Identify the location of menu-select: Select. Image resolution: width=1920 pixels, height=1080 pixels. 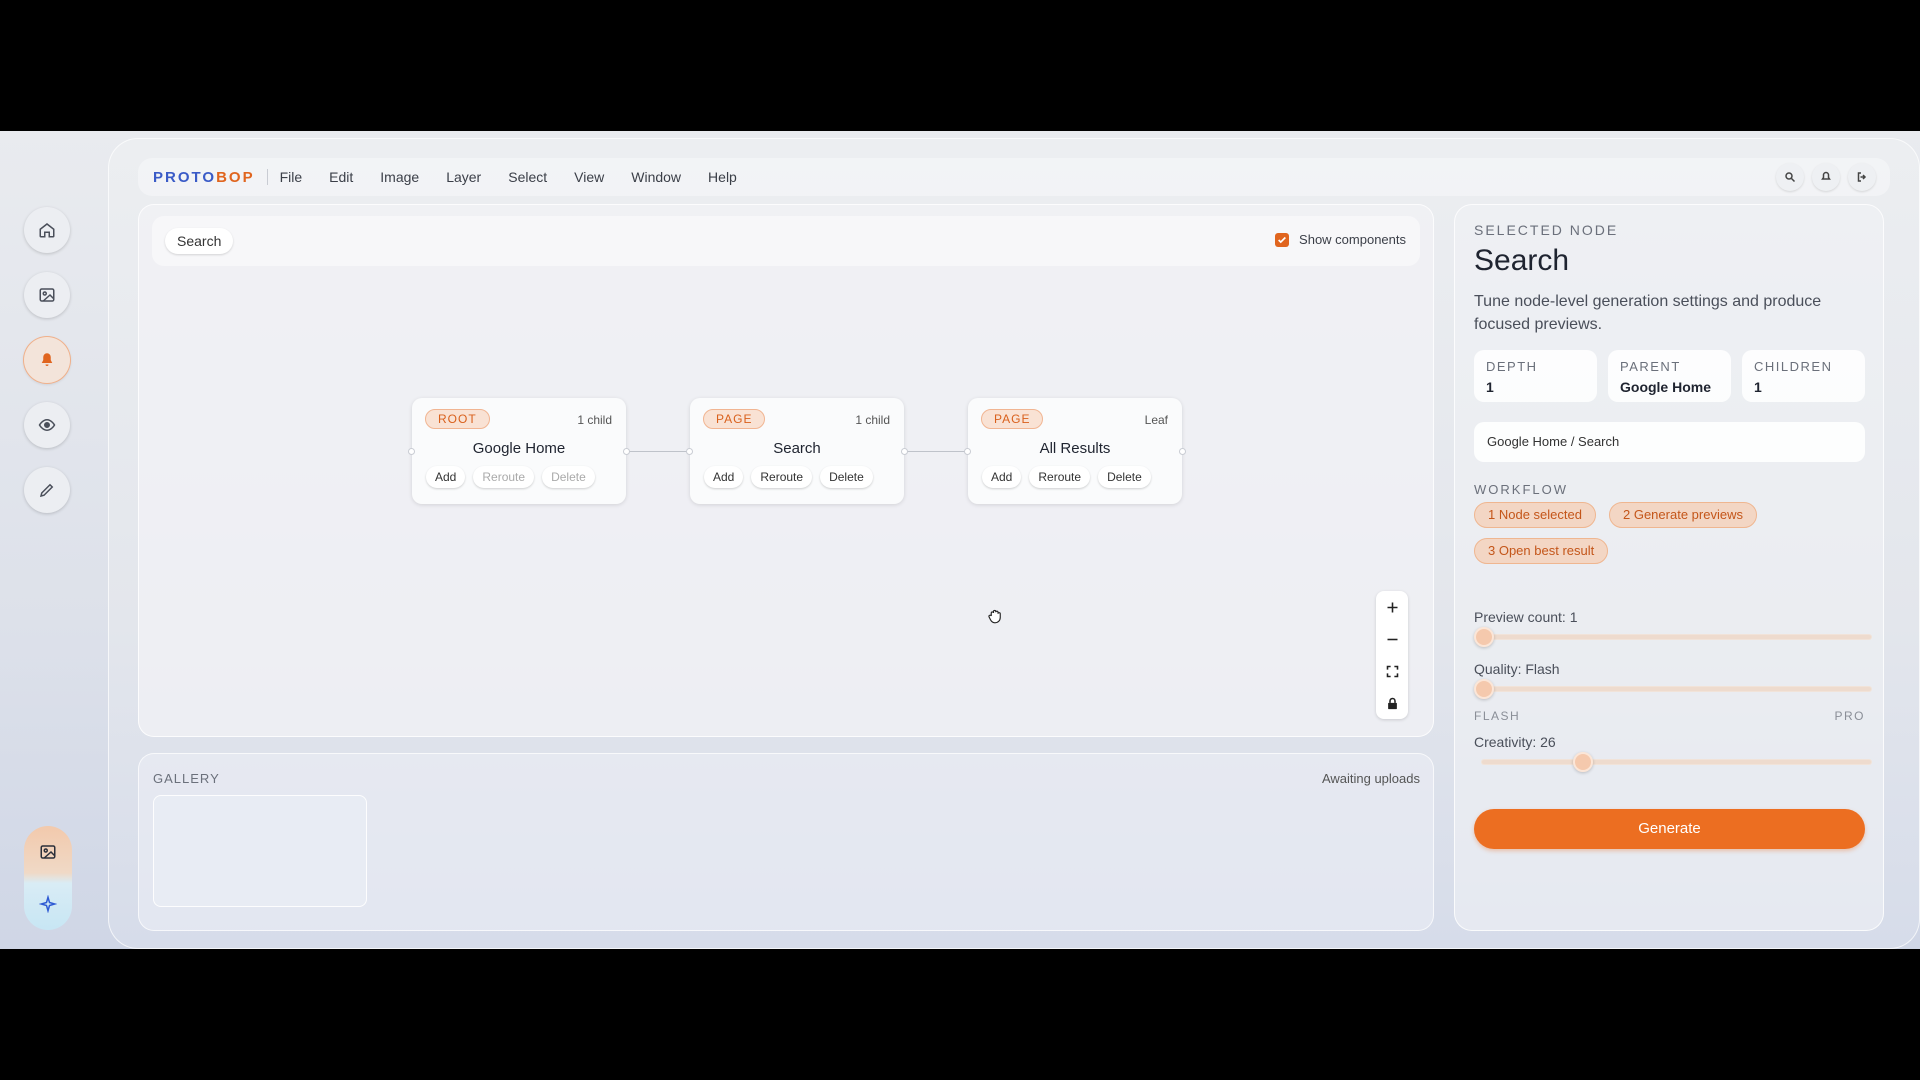
(527, 177).